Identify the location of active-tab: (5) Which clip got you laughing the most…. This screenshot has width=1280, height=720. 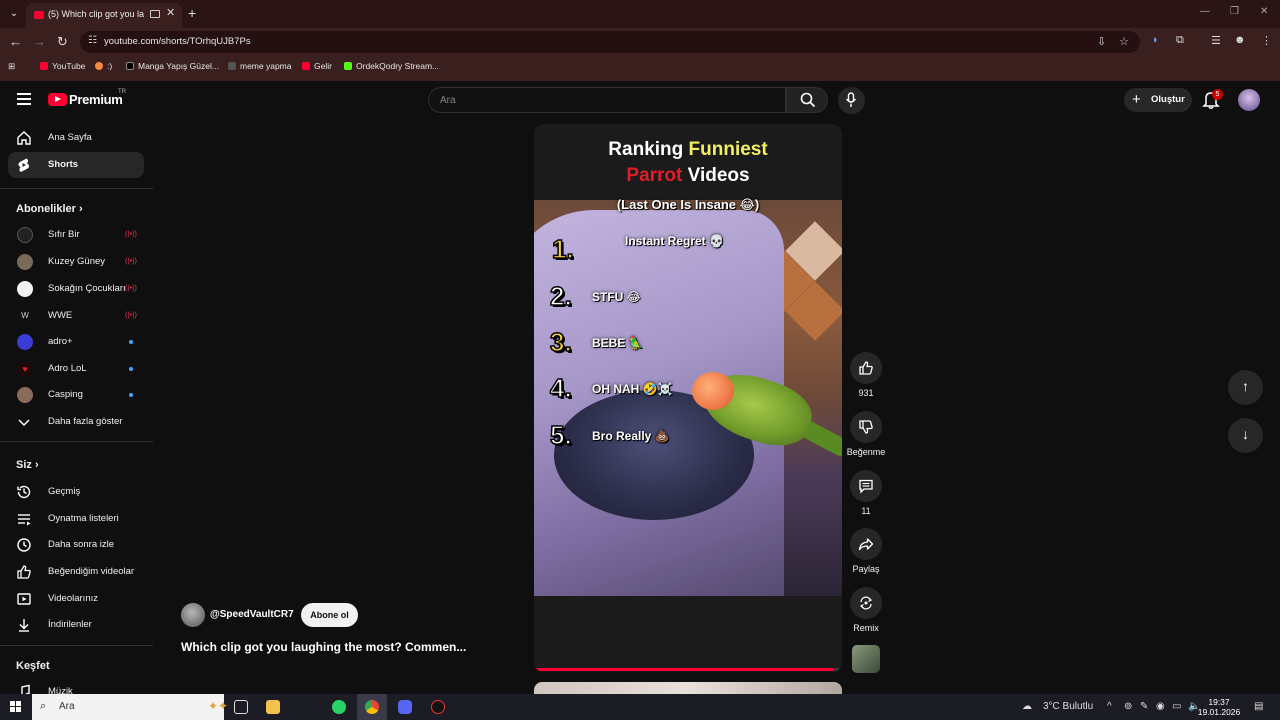
(104, 15).